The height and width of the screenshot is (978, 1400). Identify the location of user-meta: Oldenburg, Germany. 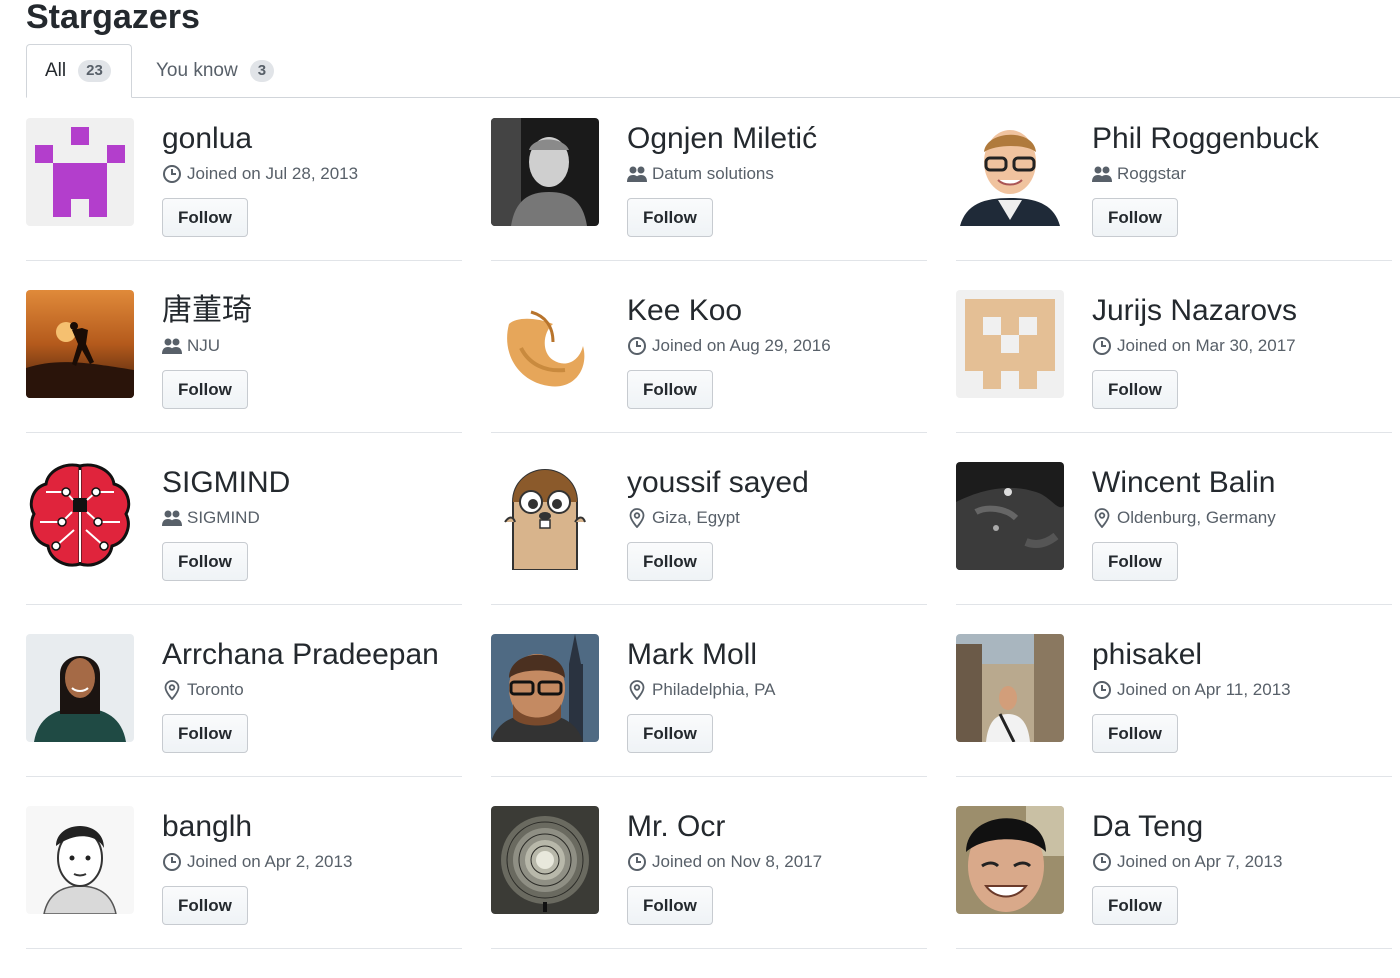
(1184, 518).